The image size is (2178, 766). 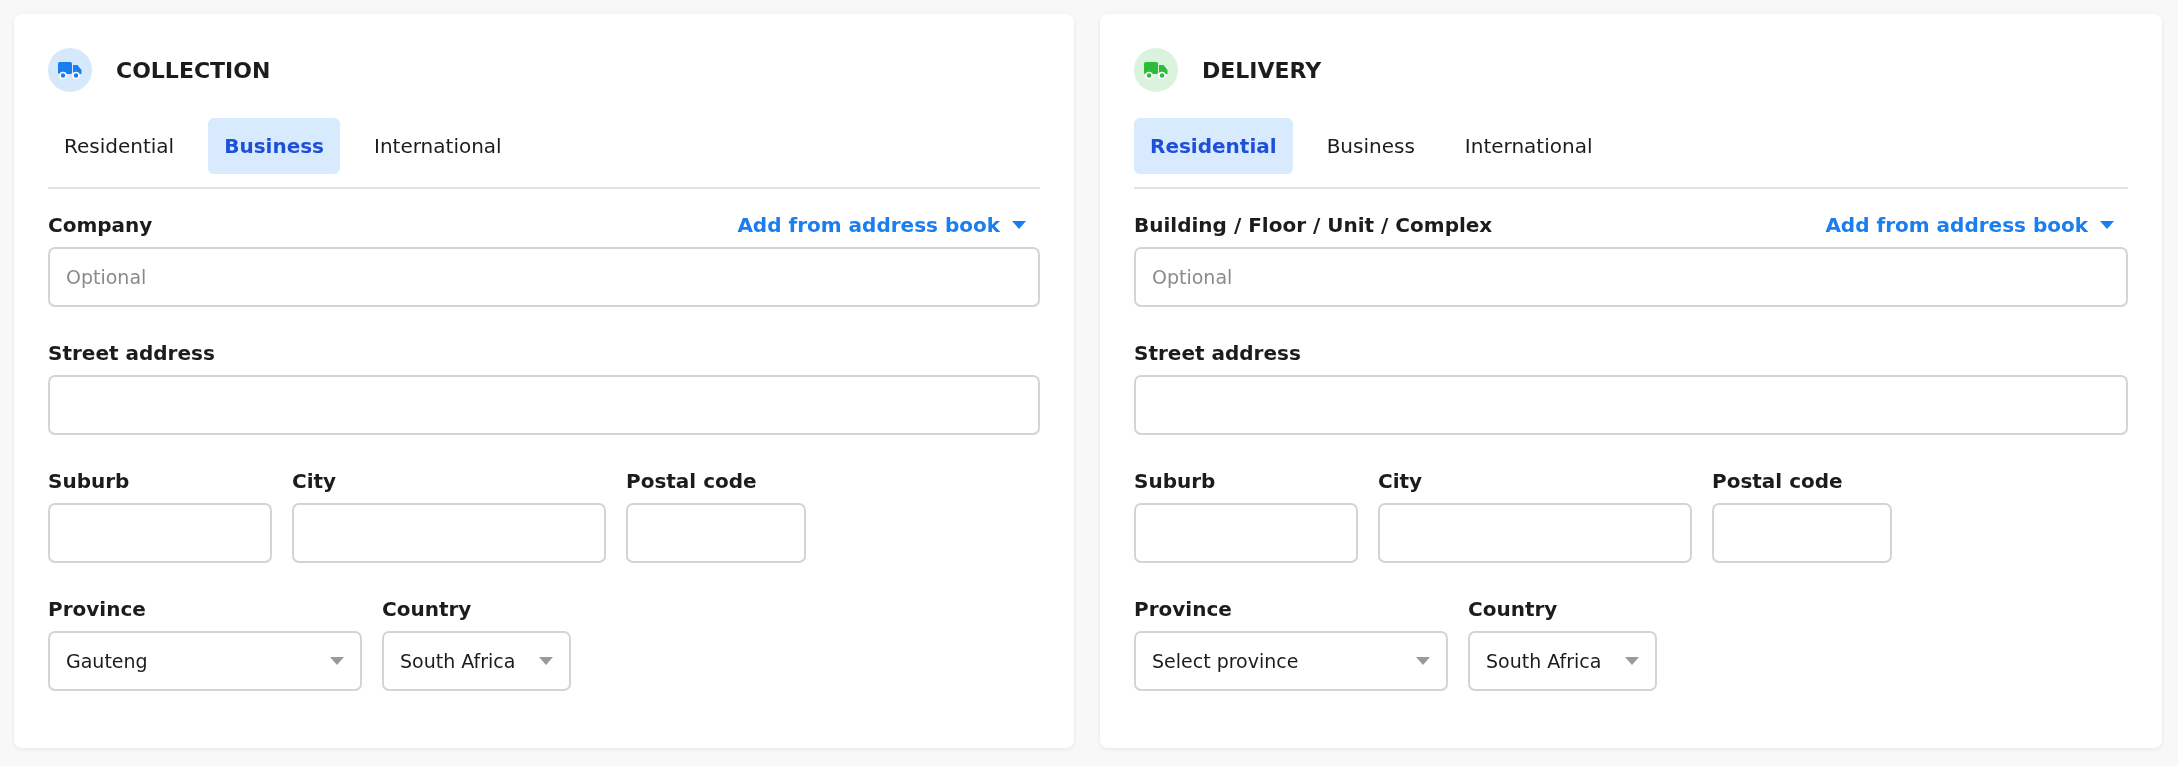 What do you see at coordinates (1262, 70) in the screenshot?
I see `section-title: DELIVERY` at bounding box center [1262, 70].